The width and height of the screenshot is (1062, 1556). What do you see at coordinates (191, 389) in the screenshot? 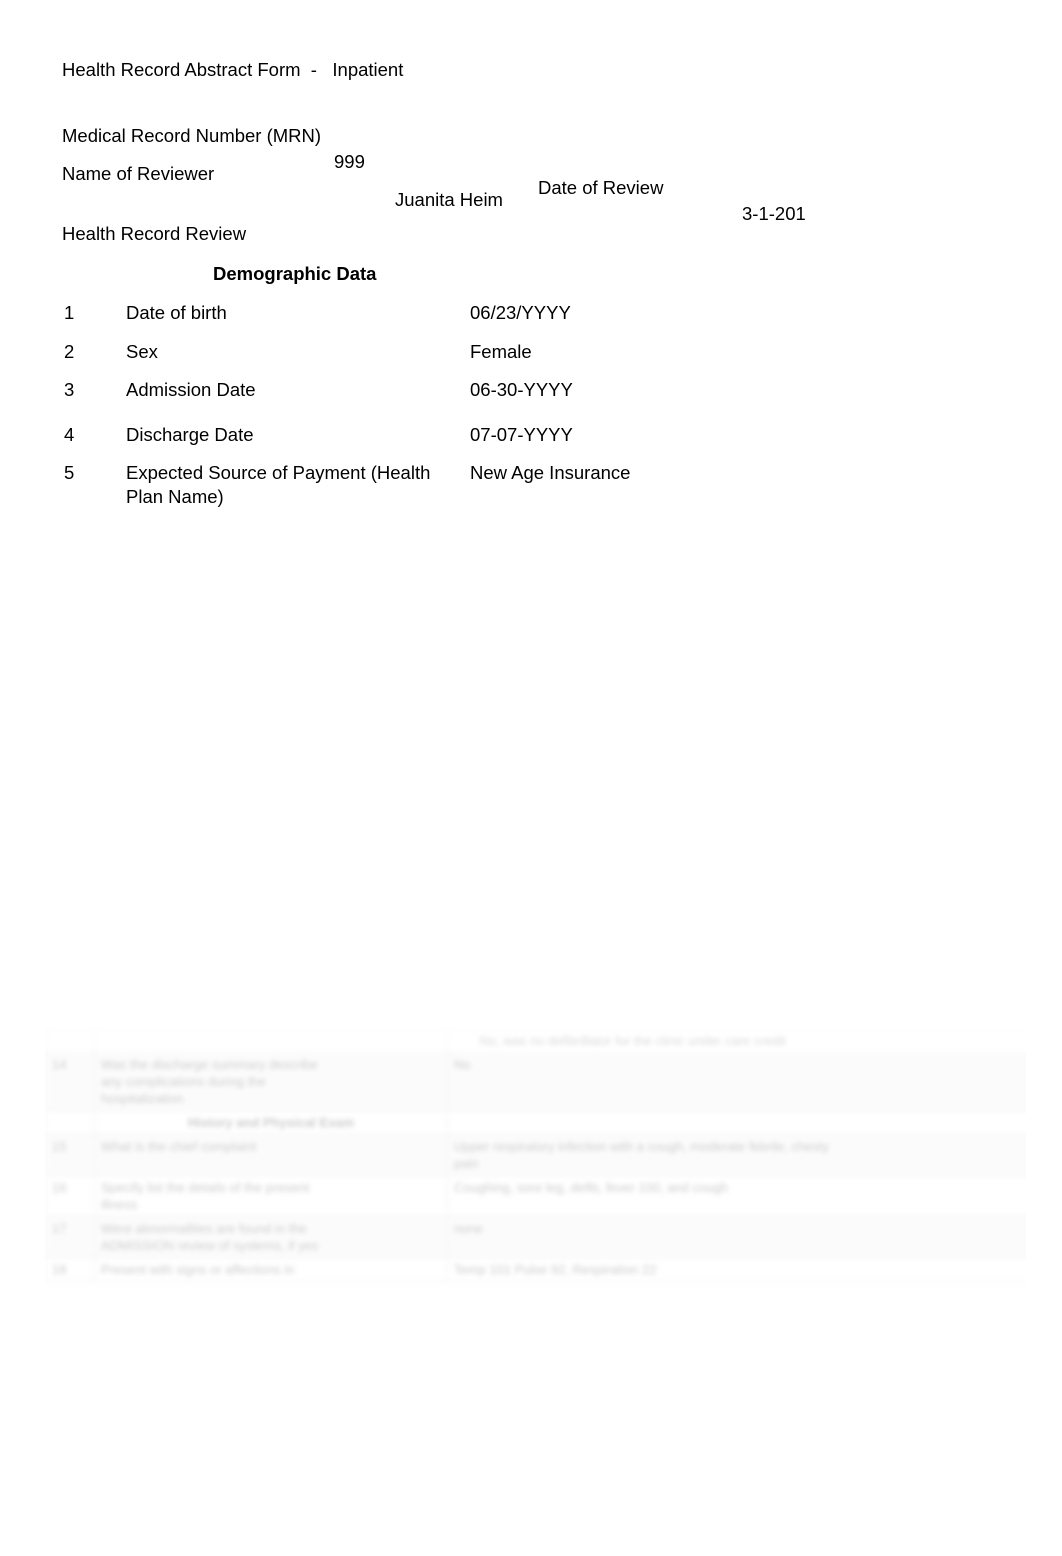
I see `row-label: Admission Date` at bounding box center [191, 389].